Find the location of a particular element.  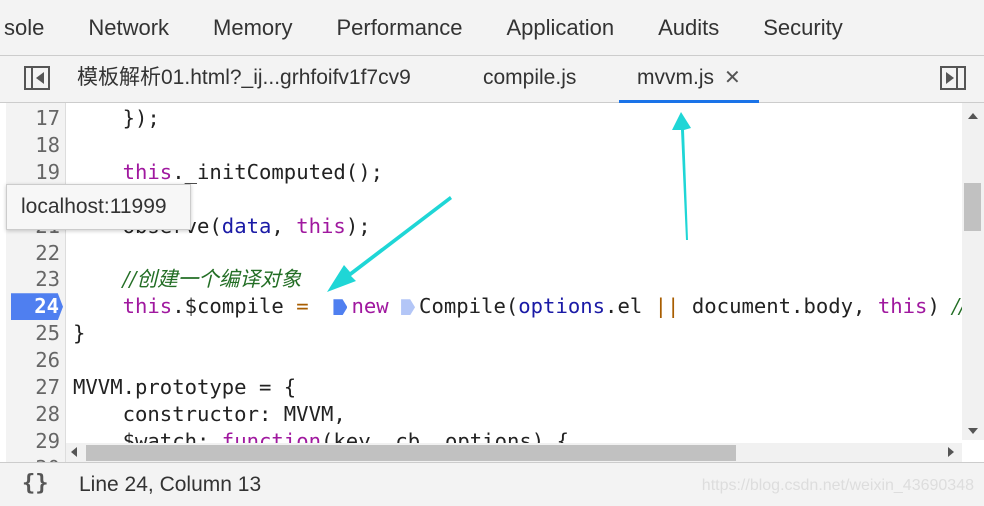

code-line: 23 //创建一个编译对象 is located at coordinates (484, 279).